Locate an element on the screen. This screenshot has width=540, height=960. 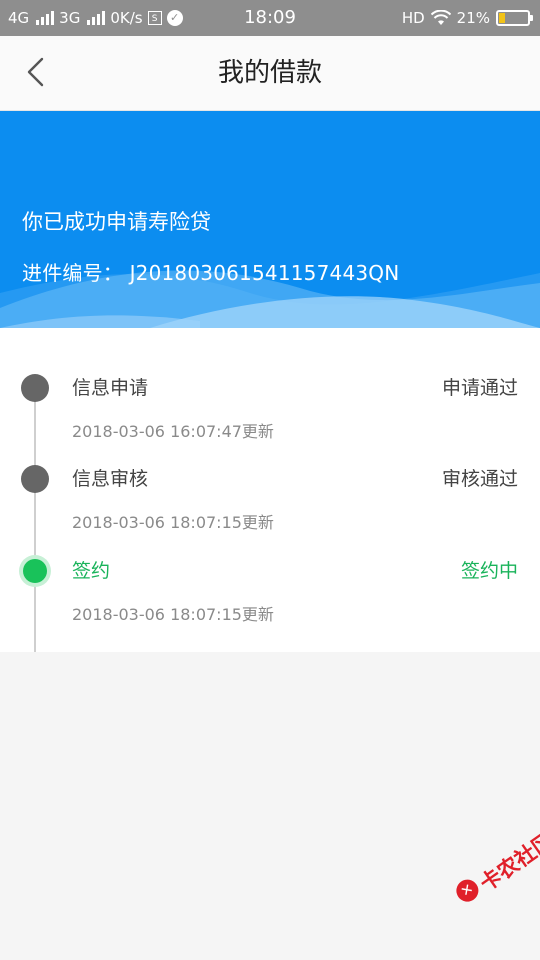
timeline-step-active: 签约 签约中 2018-03-06 18:07:15更新 is located at coordinates (270, 597).